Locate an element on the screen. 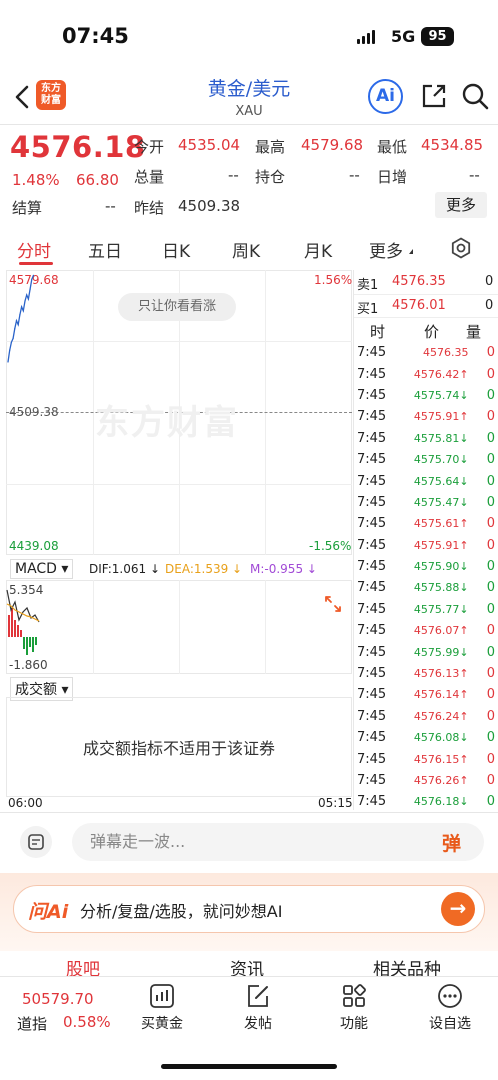  buy-label: 买1 is located at coordinates (368, 309).